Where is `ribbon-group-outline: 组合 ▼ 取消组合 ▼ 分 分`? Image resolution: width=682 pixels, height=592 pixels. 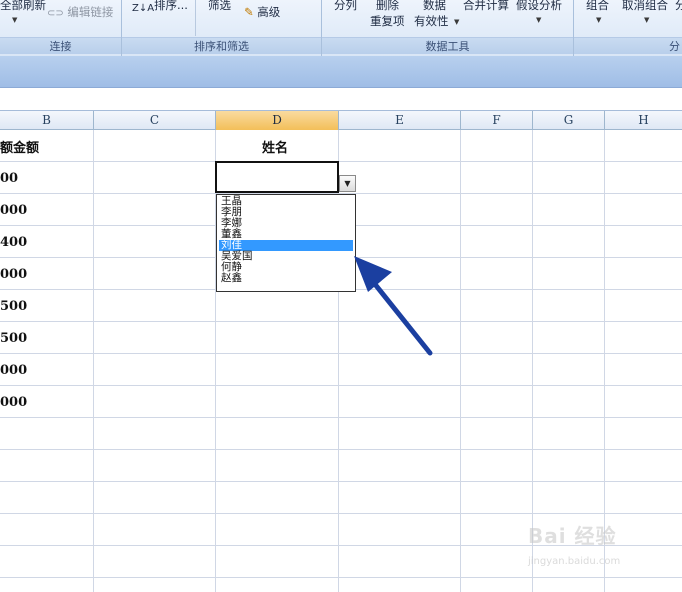
ribbon-group-outline: 组合 ▼ 取消组合 ▼ 分 分 is located at coordinates (628, 28).